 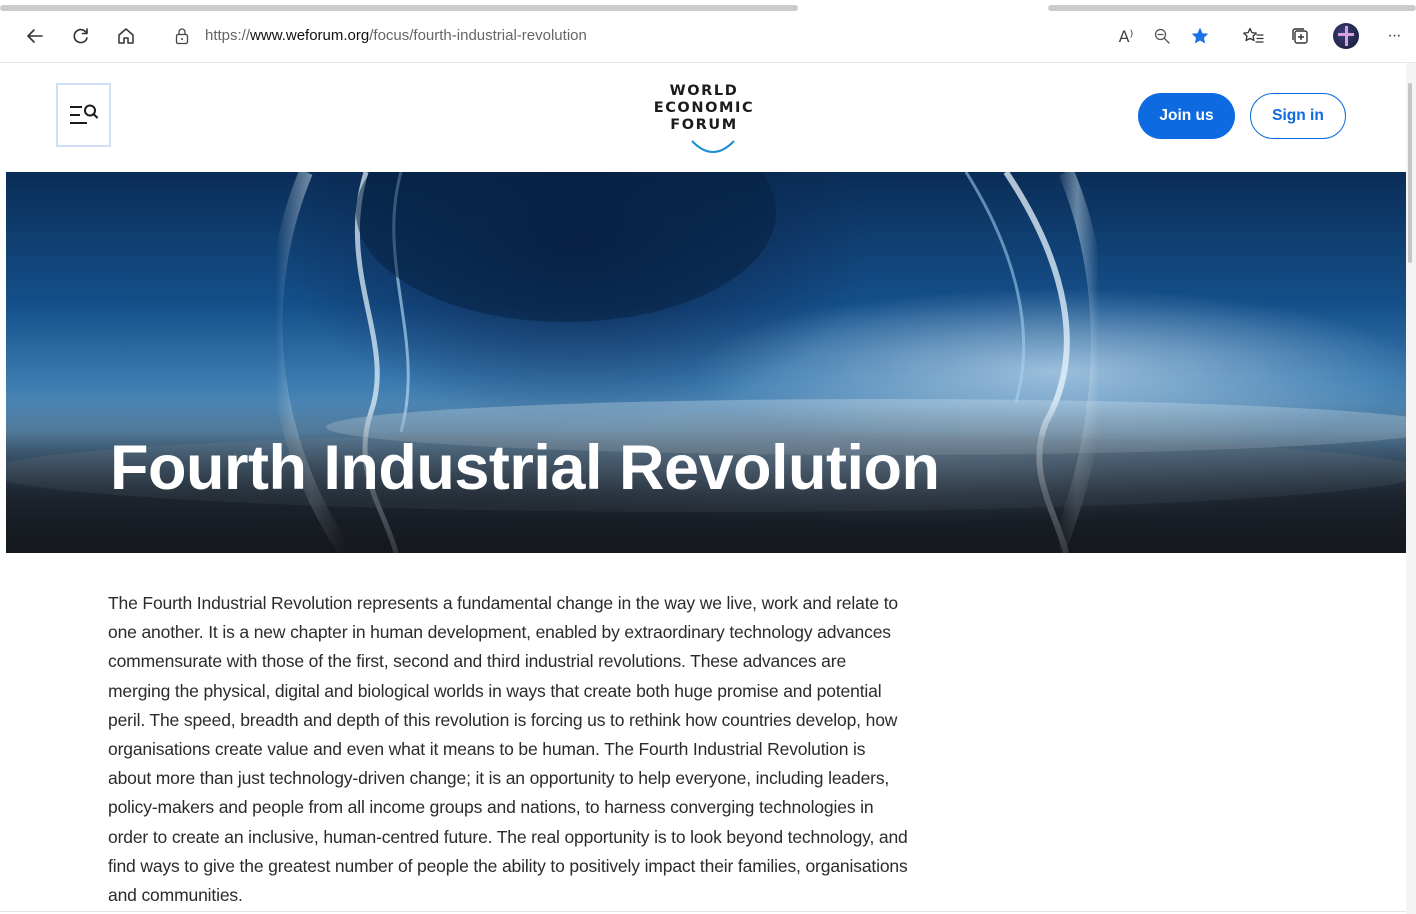 I want to click on home-button, so click(x=126, y=36).